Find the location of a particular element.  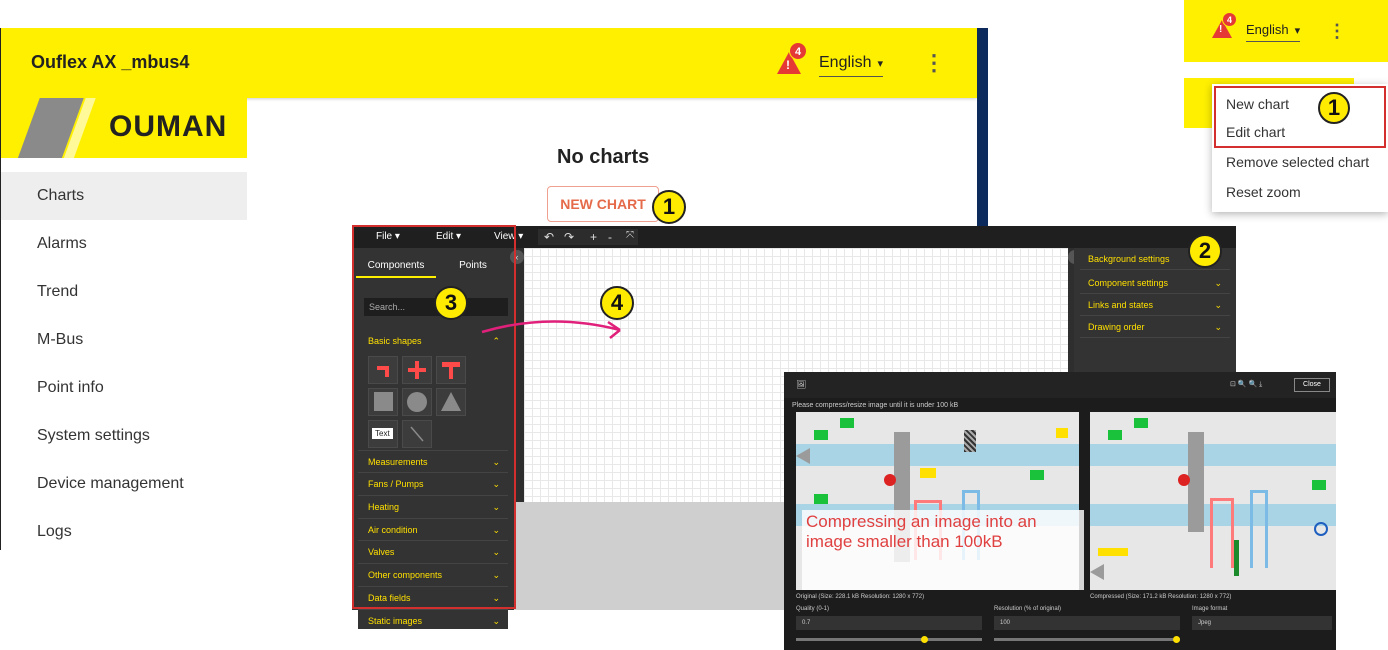

compressed-image-preview is located at coordinates (1213, 501).